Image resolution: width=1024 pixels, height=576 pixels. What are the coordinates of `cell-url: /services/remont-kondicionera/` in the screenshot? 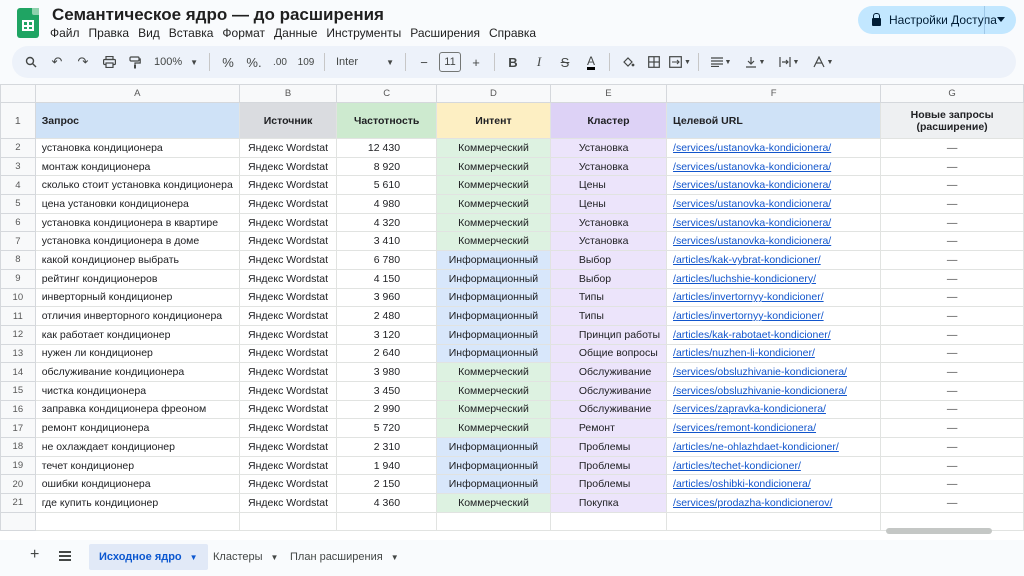 It's located at (774, 428).